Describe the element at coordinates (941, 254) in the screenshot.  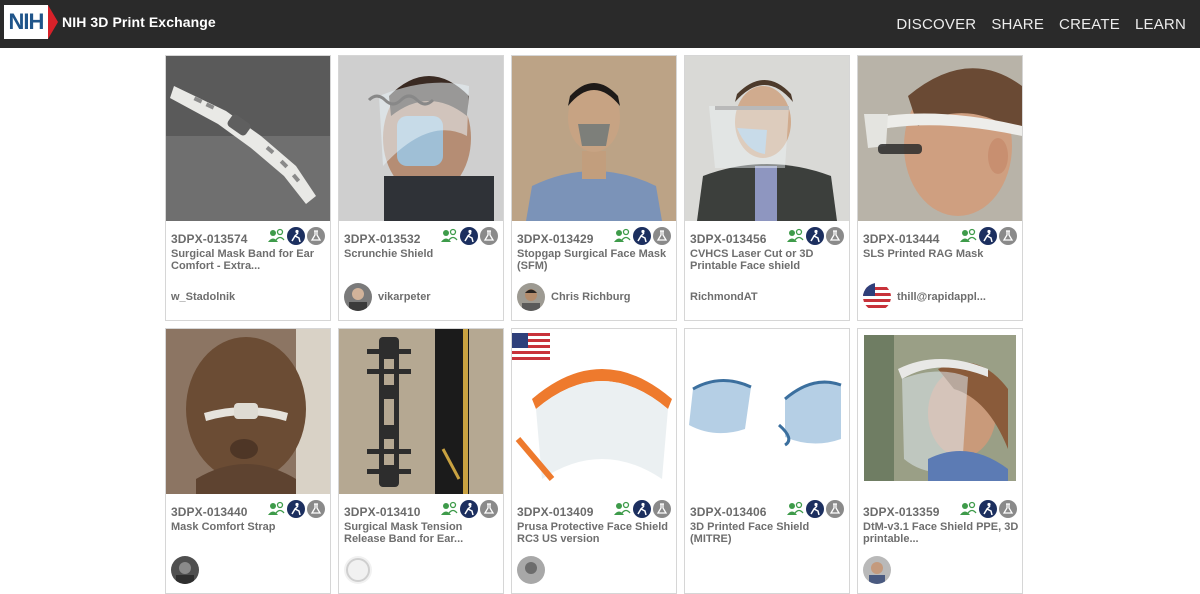
I see `model-title: SLS Printed RAG Mask` at that location.